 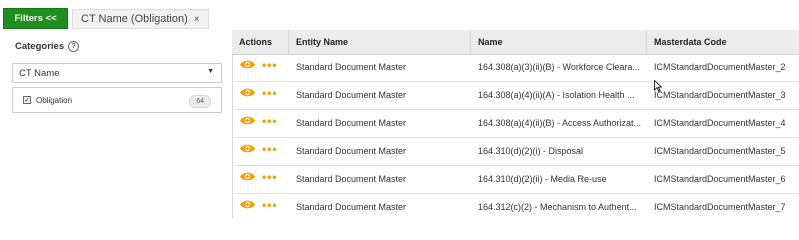 I want to click on grid-header: Actions Entity Name Name Masterdata Code, so click(x=515, y=42).